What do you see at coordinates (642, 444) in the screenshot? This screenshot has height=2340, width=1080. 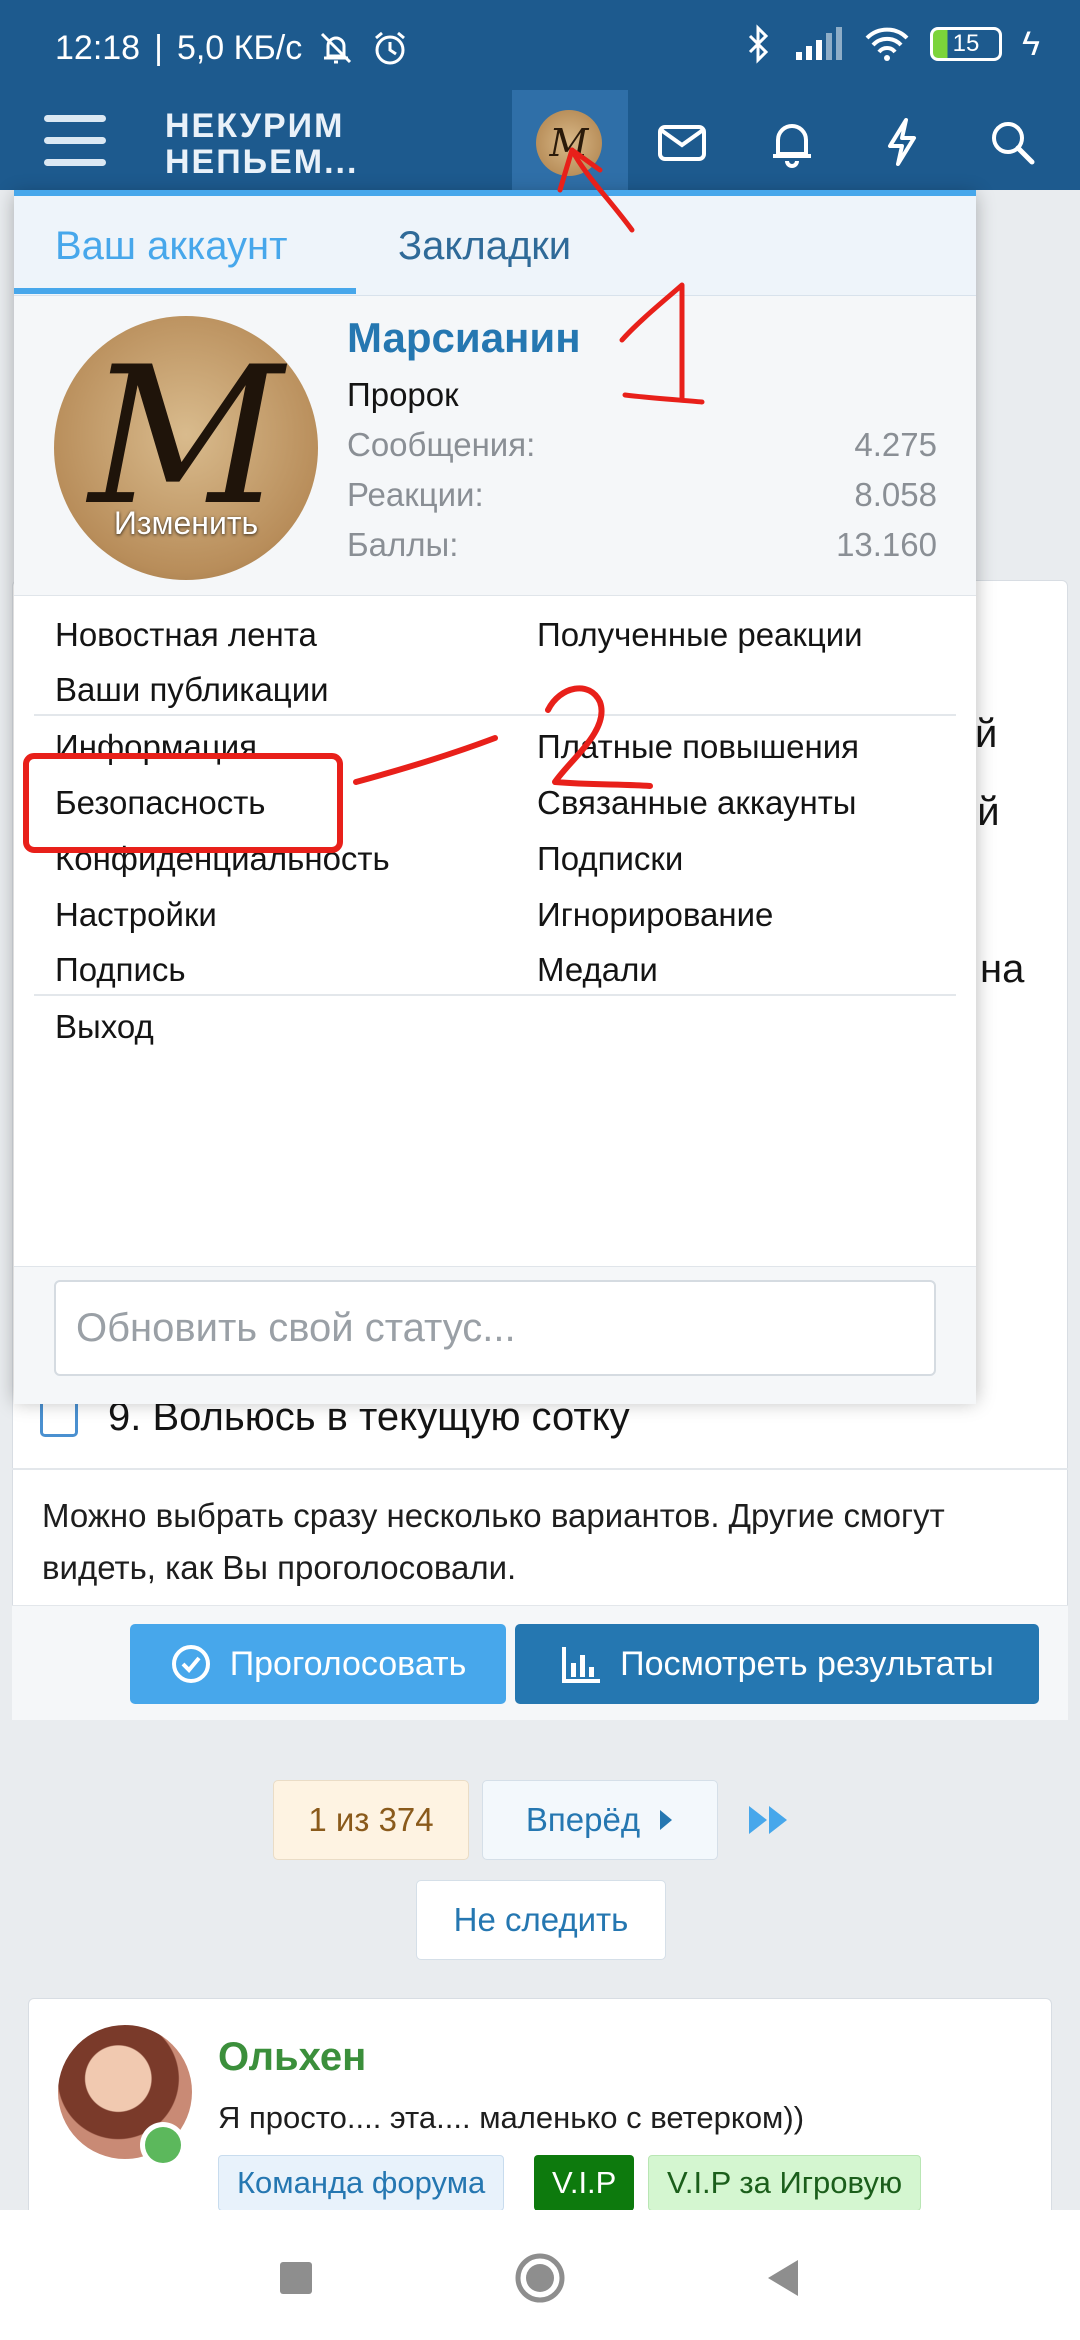 I see `stat-messages: Сообщения: 4.275` at bounding box center [642, 444].